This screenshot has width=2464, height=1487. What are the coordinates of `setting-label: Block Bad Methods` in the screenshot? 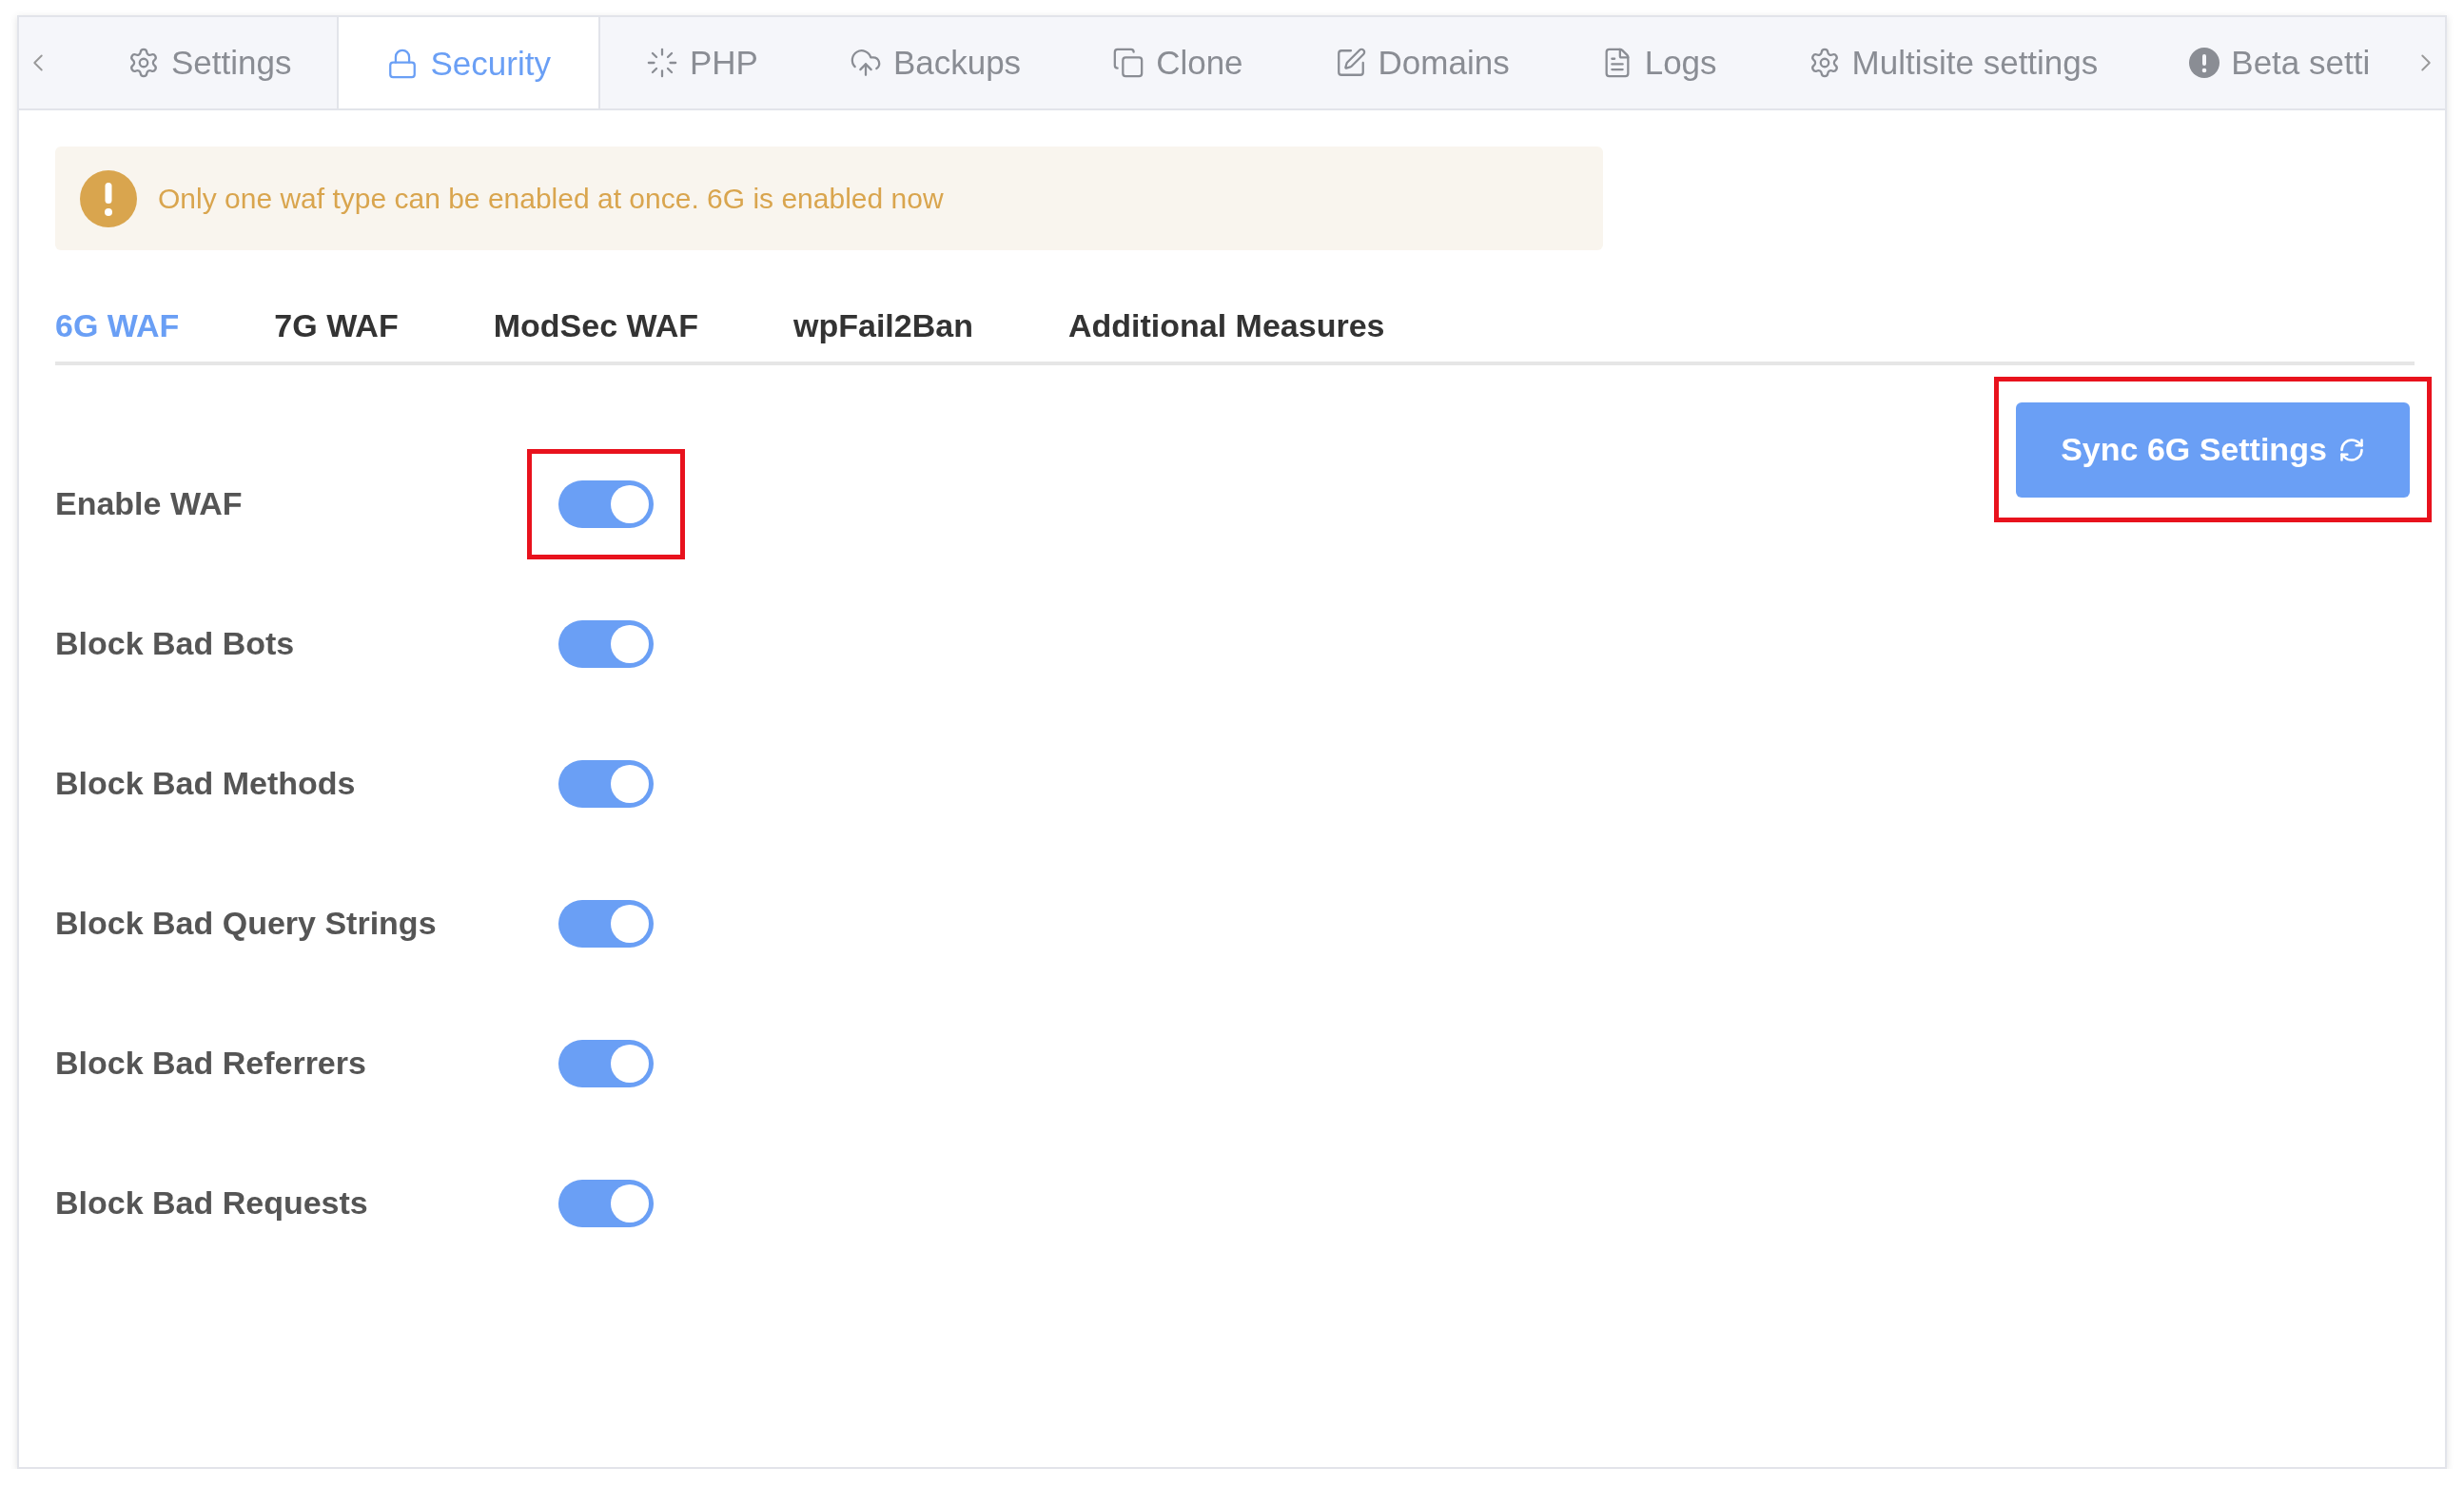 It's located at (206, 783).